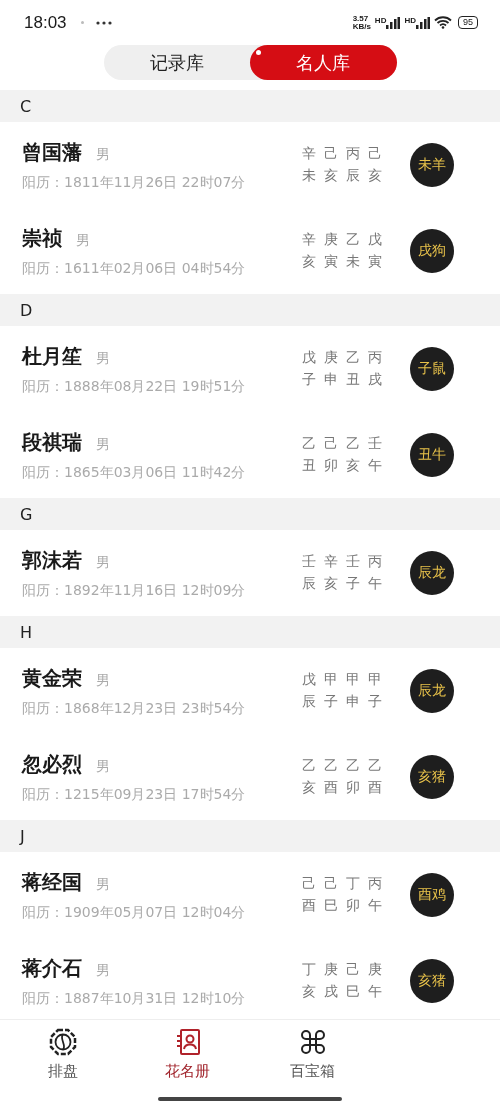 This screenshot has width=500, height=1111. I want to click on section-letter: C, so click(26, 106).